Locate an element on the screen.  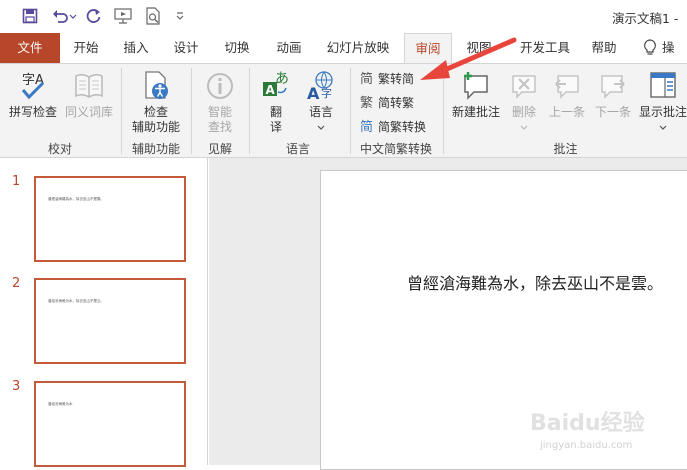
thesaurus-button: 同义词库 is located at coordinates (89, 95).